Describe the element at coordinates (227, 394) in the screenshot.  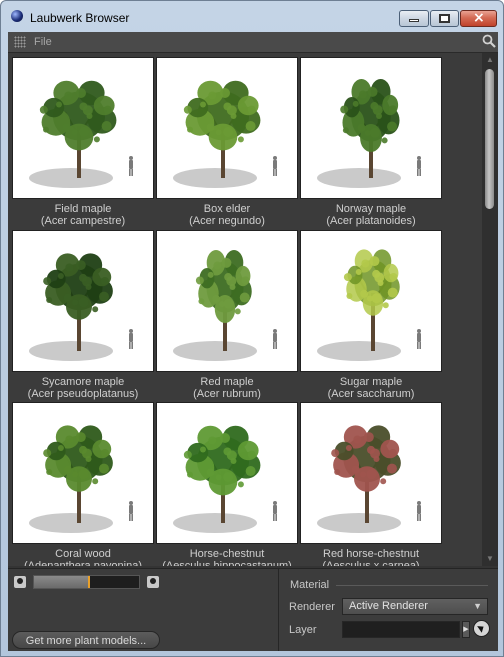
I see `plant-latin-name: (Acer rubrum)` at that location.